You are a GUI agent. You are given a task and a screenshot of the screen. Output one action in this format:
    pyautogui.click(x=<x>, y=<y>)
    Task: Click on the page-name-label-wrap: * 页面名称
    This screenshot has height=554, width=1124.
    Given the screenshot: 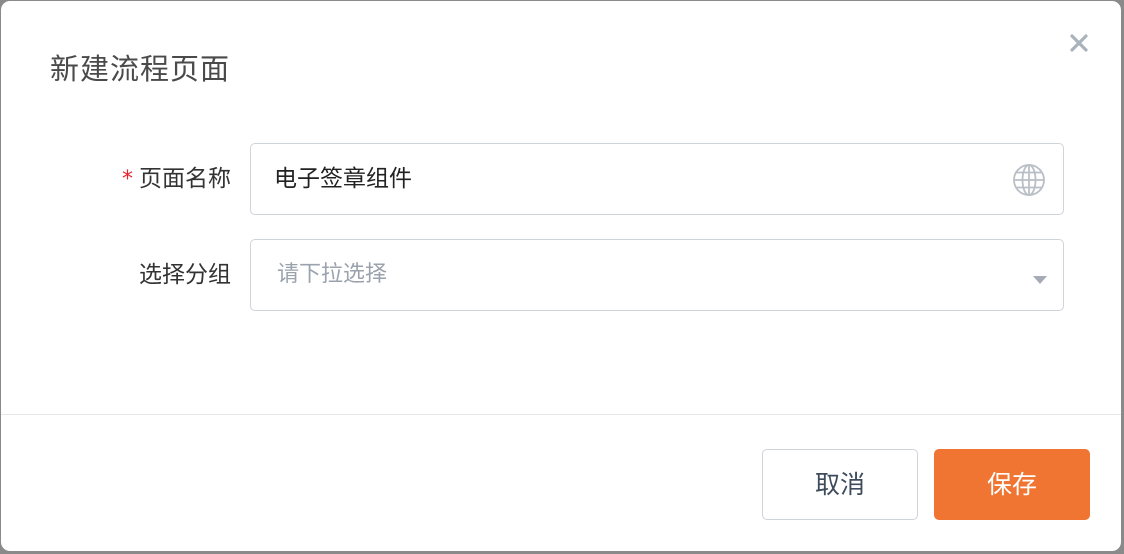 What is the action you would take?
    pyautogui.click(x=176, y=179)
    